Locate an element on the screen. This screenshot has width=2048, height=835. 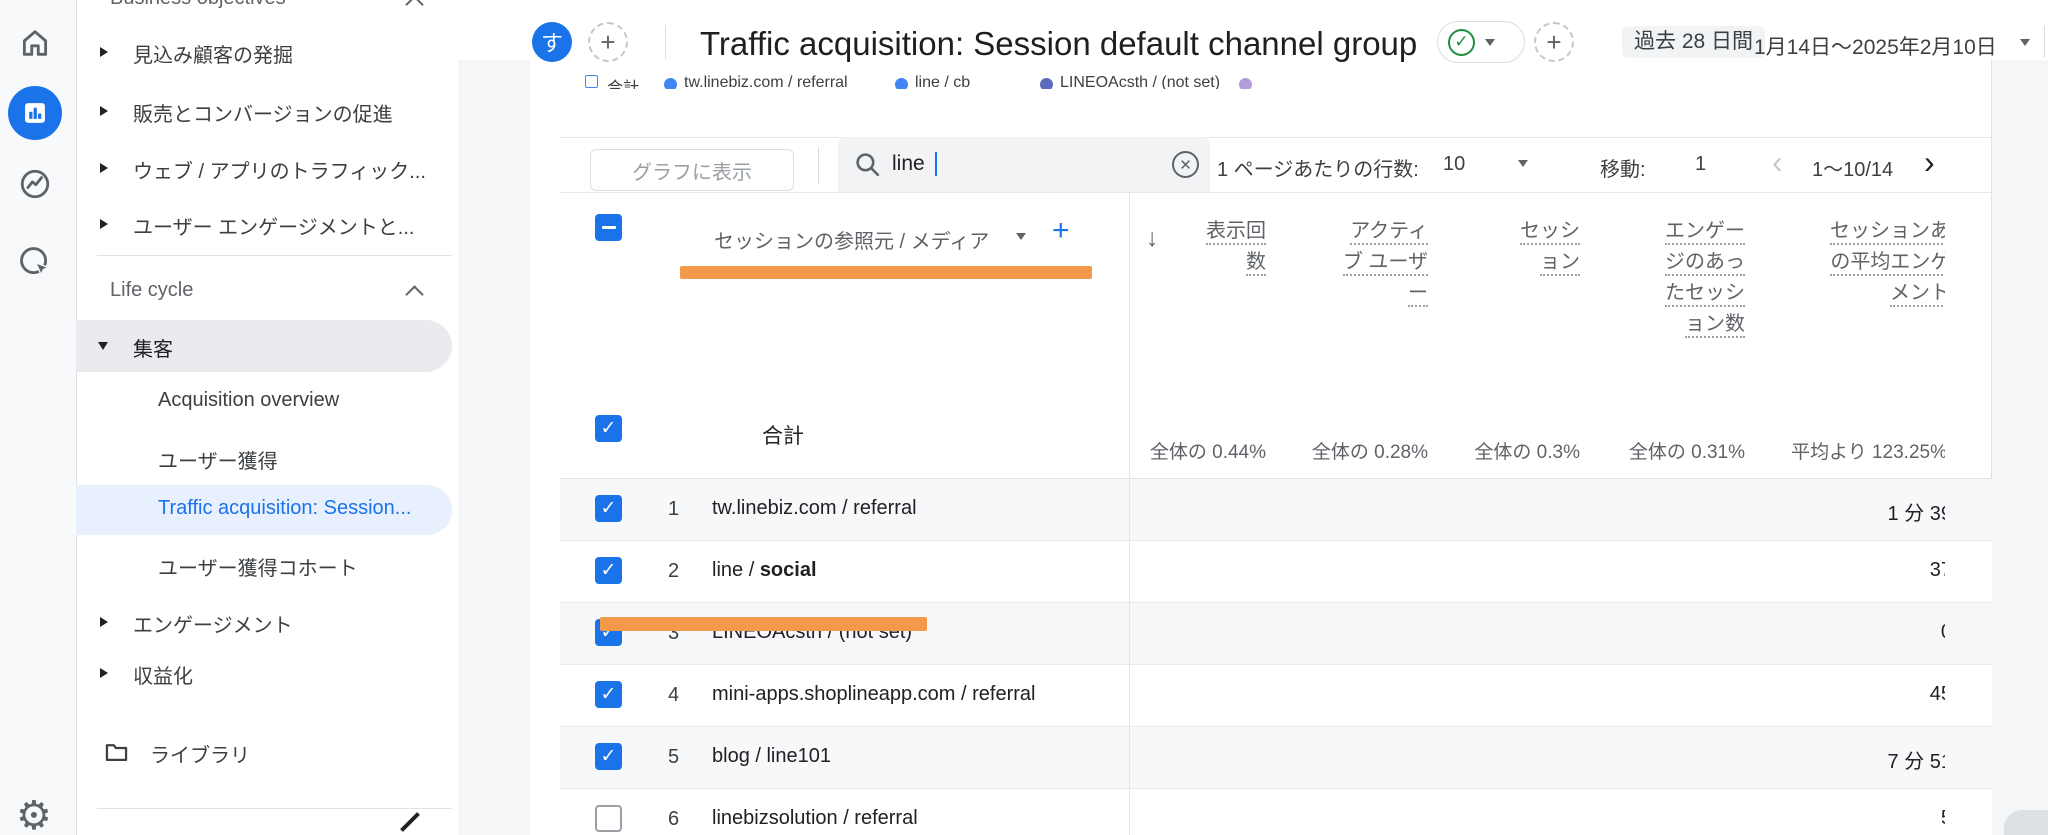
show-in-chart-button: グラフに表示 is located at coordinates (692, 170).